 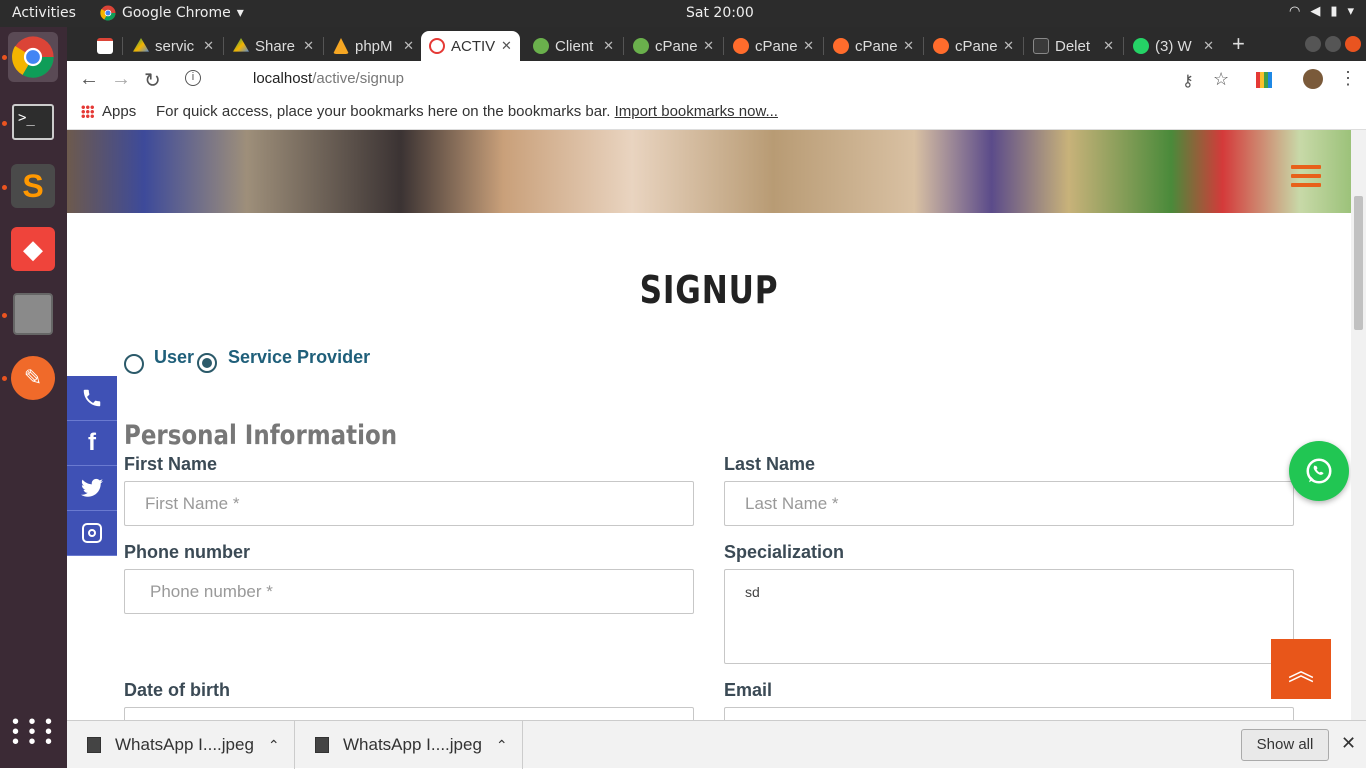 I want to click on system-tray: ◠ ◀ ▮ ▾, so click(x=1321, y=11).